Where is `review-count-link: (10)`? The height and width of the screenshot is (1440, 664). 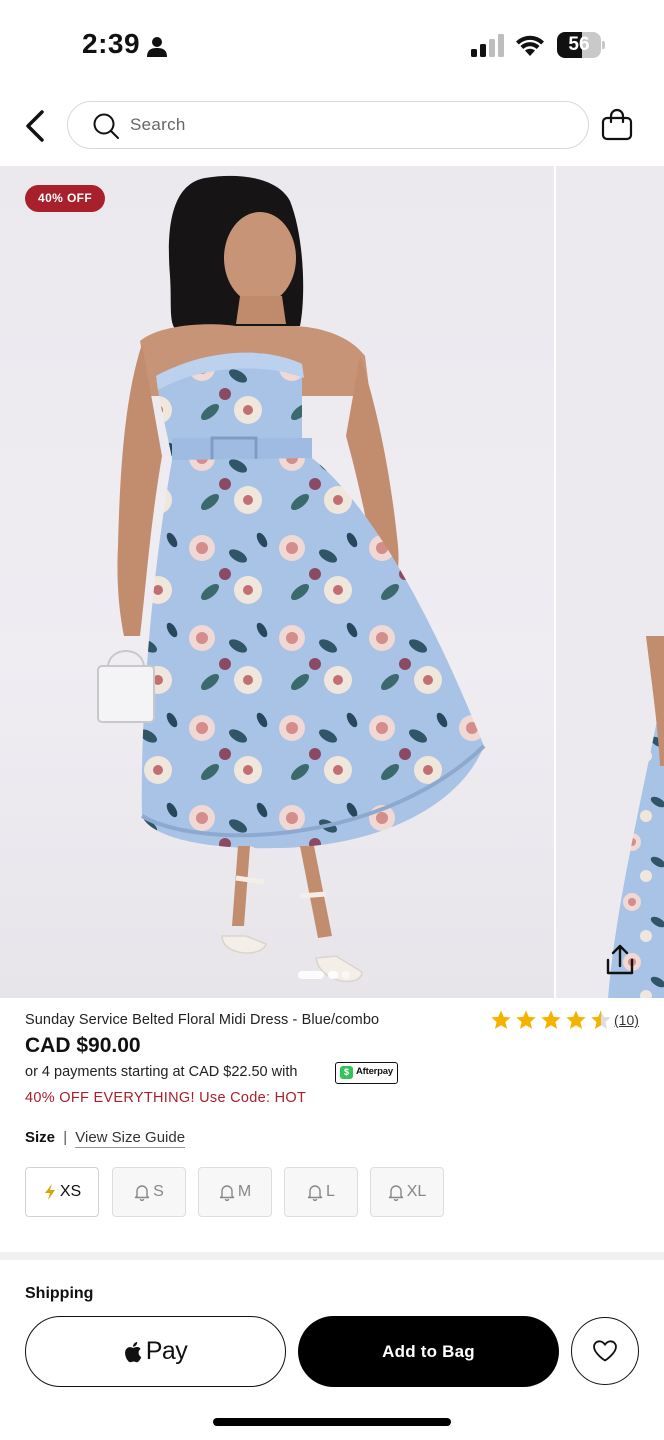
review-count-link: (10) is located at coordinates (626, 1020).